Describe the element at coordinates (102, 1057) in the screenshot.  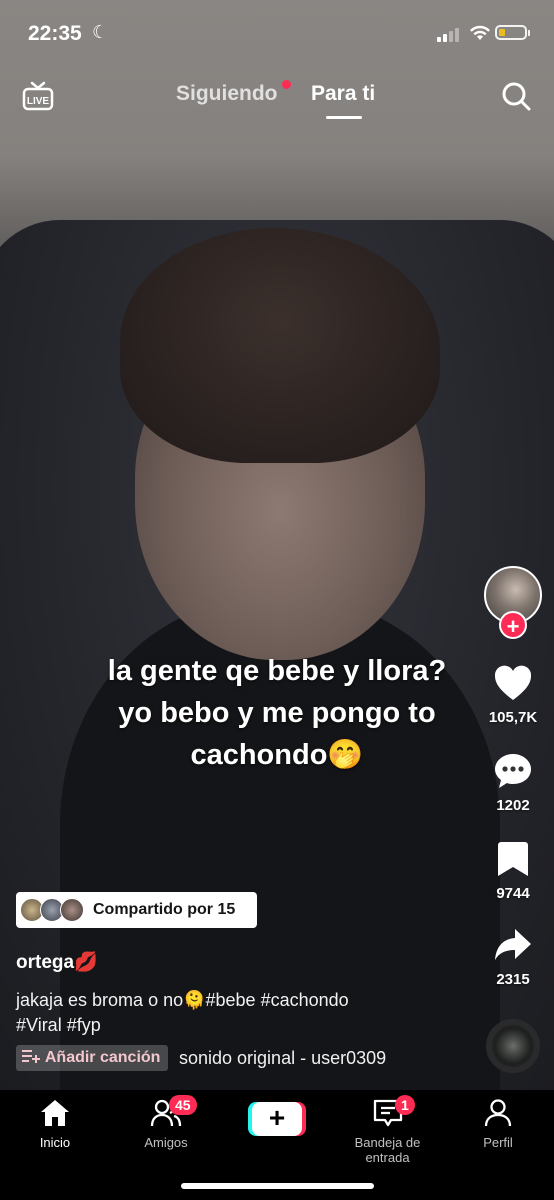
I see `add-song-label: Añadir canción` at that location.